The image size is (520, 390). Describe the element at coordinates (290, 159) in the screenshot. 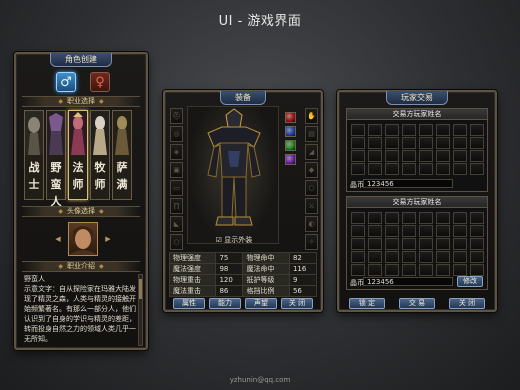

I see `purple-gem-icon` at that location.